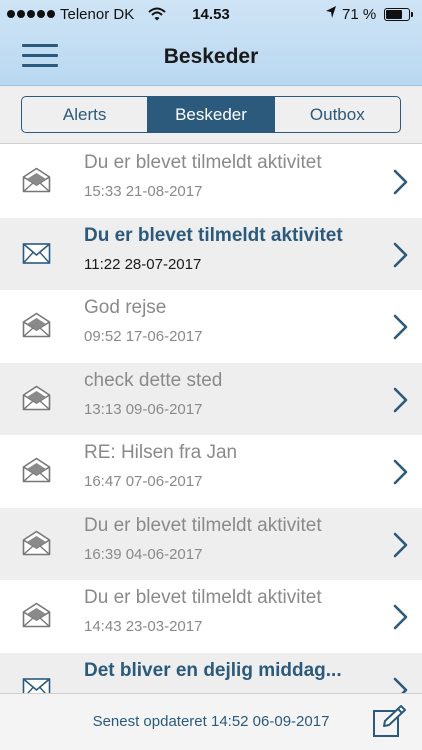 The width and height of the screenshot is (422, 750). What do you see at coordinates (211, 43) in the screenshot?
I see `navigation-bar: Telenor DK 14.53 71 % Beskeder` at bounding box center [211, 43].